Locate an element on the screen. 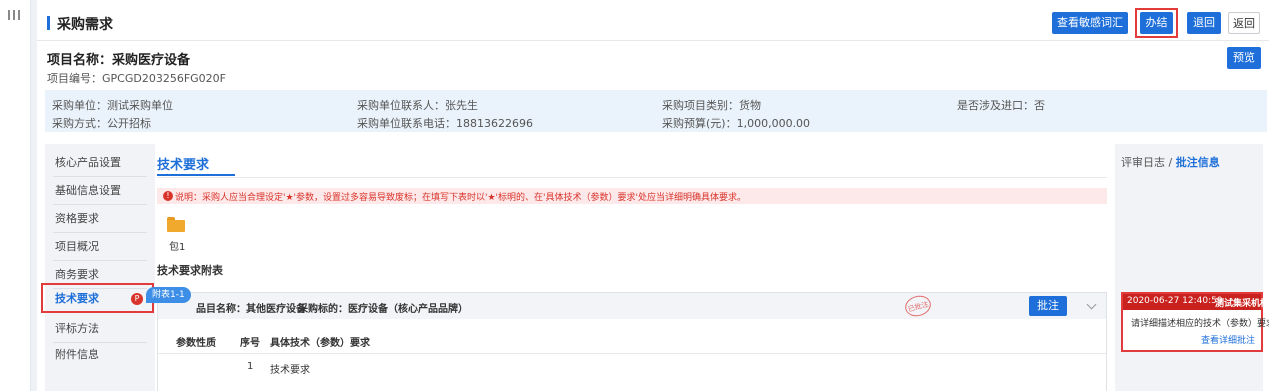  project-code: 项目编号：GPCGD203256FG020F is located at coordinates (136, 78).